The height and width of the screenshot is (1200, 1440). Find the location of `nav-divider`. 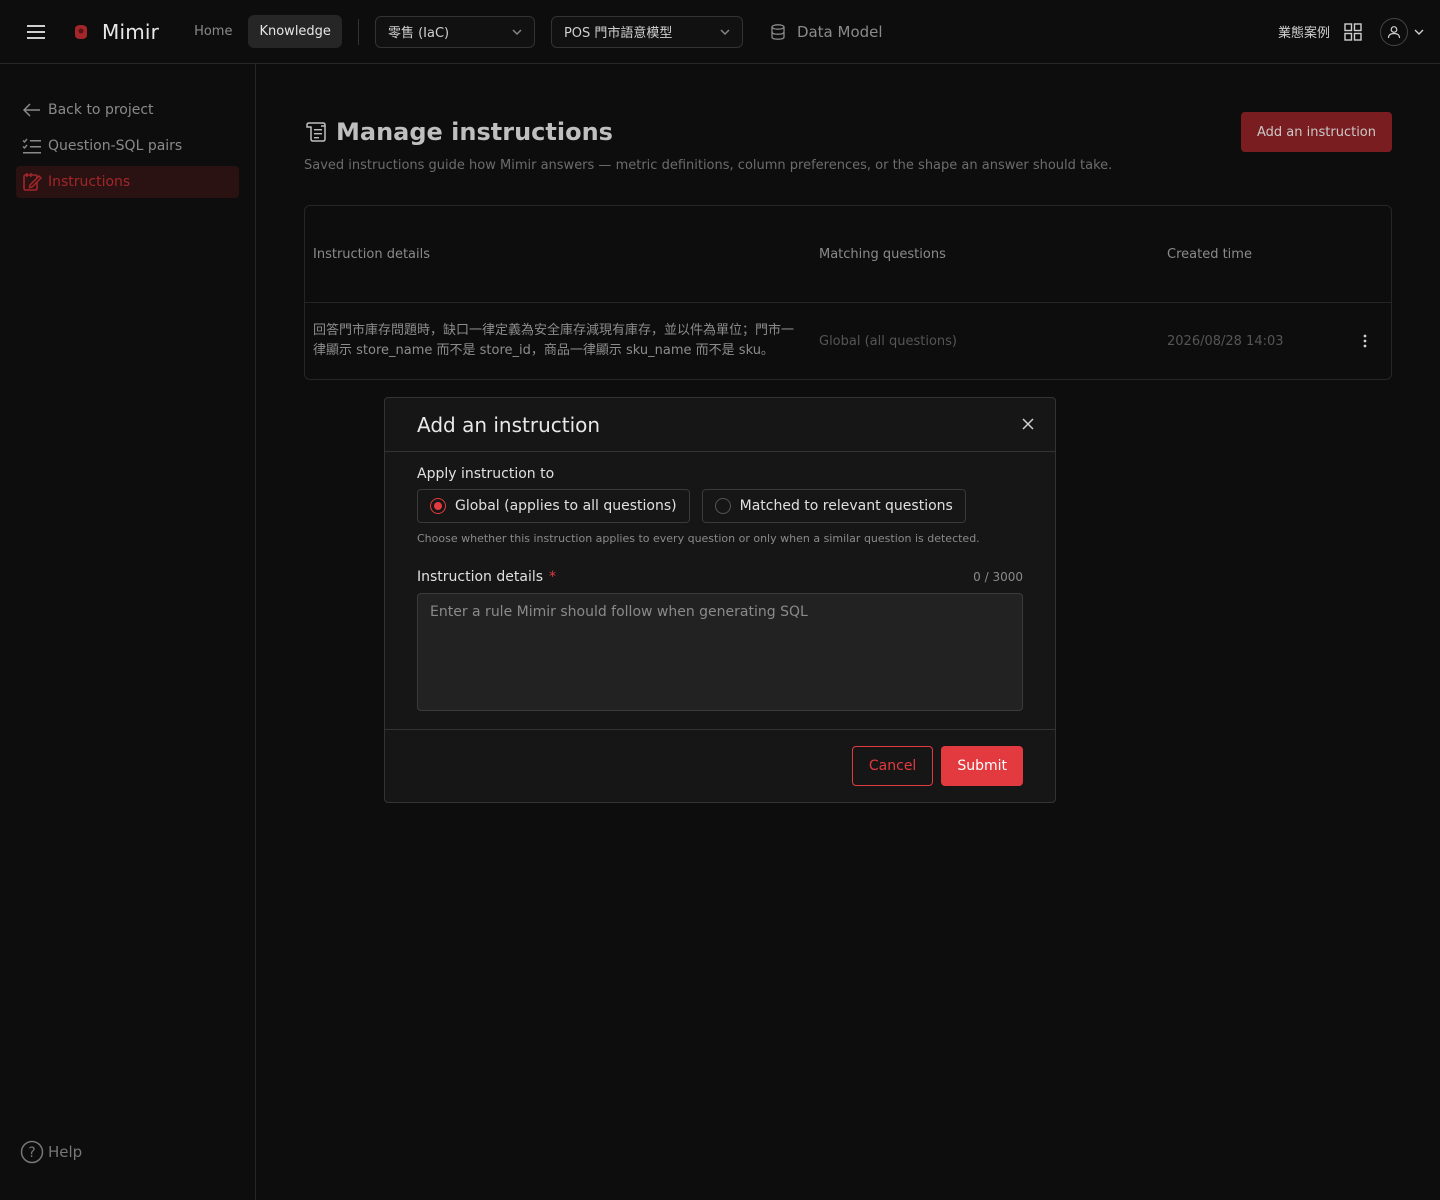

nav-divider is located at coordinates (358, 31).